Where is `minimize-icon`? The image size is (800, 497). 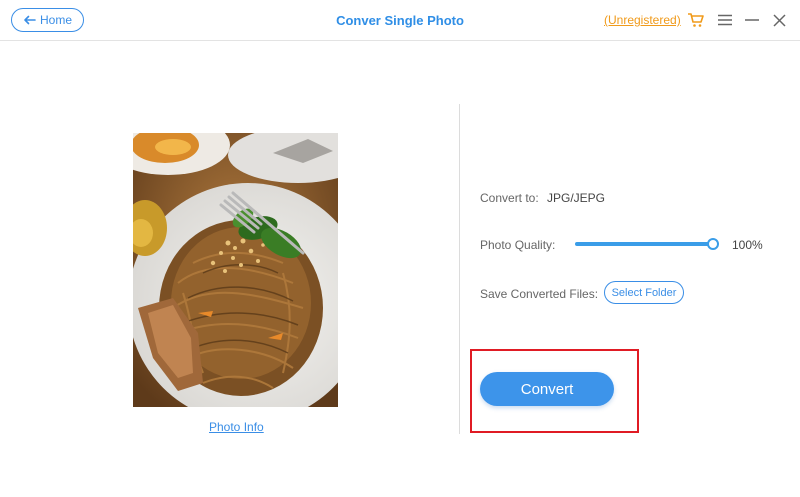 minimize-icon is located at coordinates (752, 20).